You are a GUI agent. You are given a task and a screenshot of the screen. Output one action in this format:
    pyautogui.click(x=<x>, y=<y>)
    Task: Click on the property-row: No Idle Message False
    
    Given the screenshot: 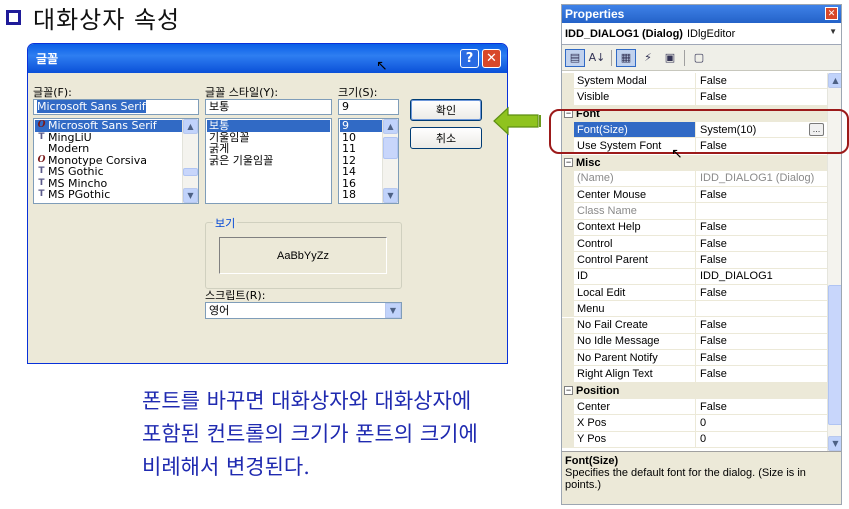 What is the action you would take?
    pyautogui.click(x=694, y=342)
    